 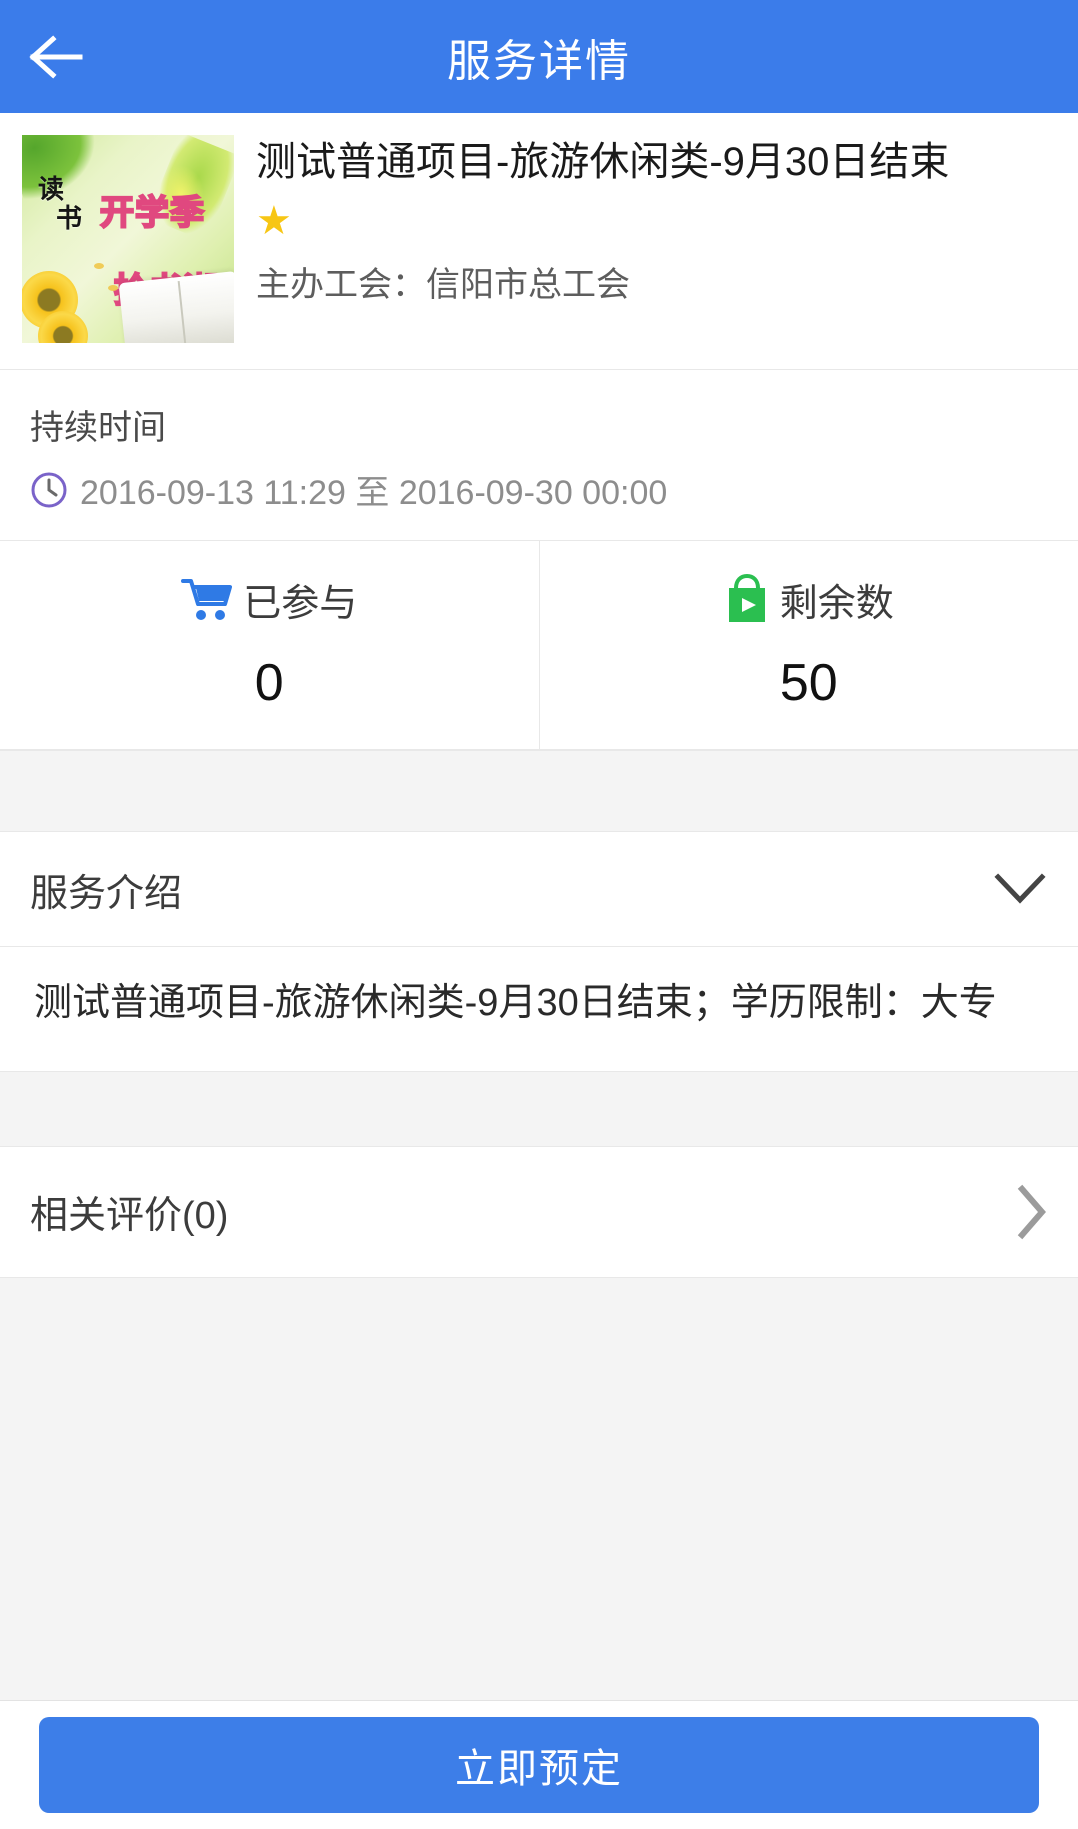 I want to click on product-info: 测试普通项目-旅游休闲类-9月30日结束 ★ 主办工会：信阳市总工会, so click(x=656, y=239).